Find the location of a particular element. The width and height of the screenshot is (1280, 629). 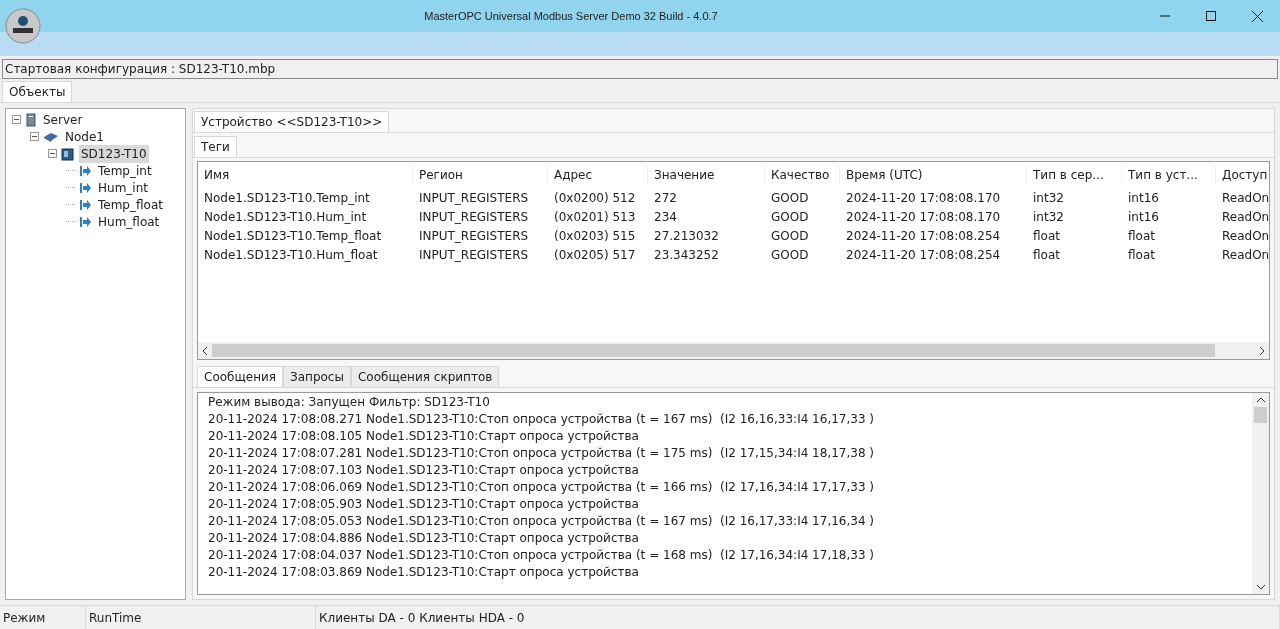

log-line: 20-11-2024 17:08:03.869 Node1.SD123-T10:Старт опроса устройства is located at coordinates (424, 572).